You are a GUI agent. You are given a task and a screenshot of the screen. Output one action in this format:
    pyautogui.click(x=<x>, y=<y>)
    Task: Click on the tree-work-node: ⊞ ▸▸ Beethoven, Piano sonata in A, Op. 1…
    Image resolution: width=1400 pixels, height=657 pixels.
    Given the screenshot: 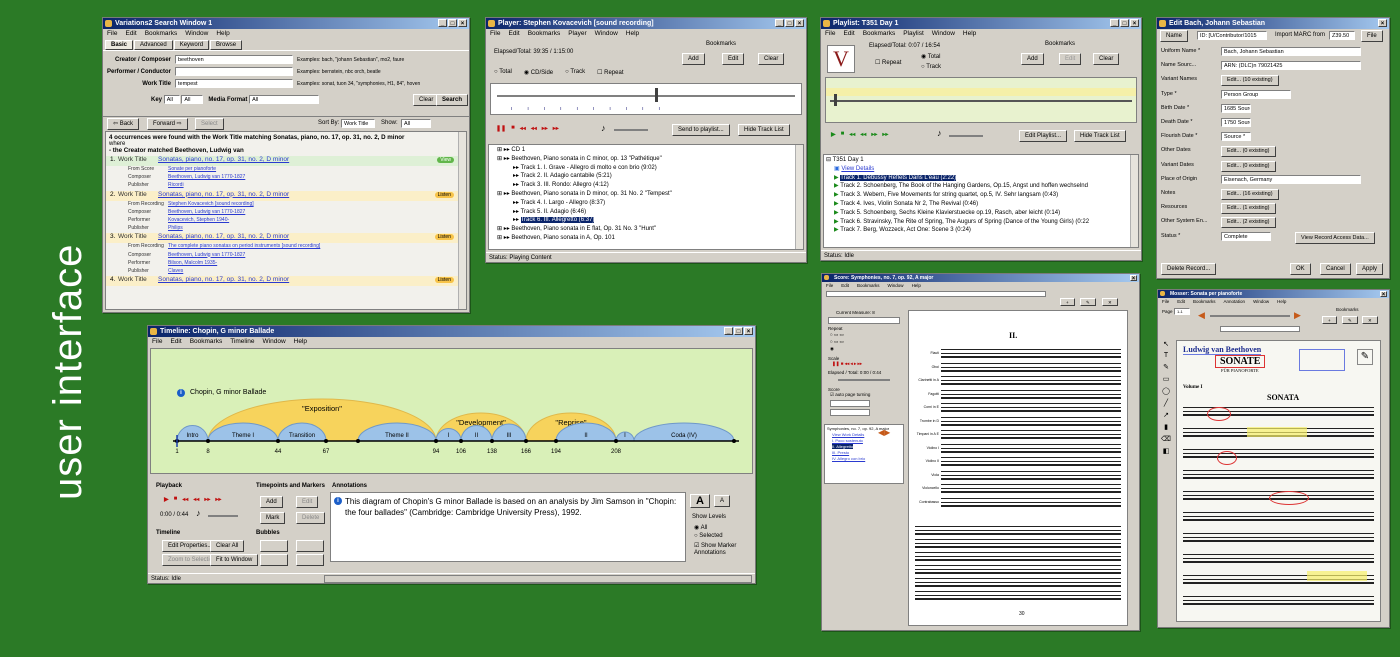 What is the action you would take?
    pyautogui.click(x=647, y=238)
    